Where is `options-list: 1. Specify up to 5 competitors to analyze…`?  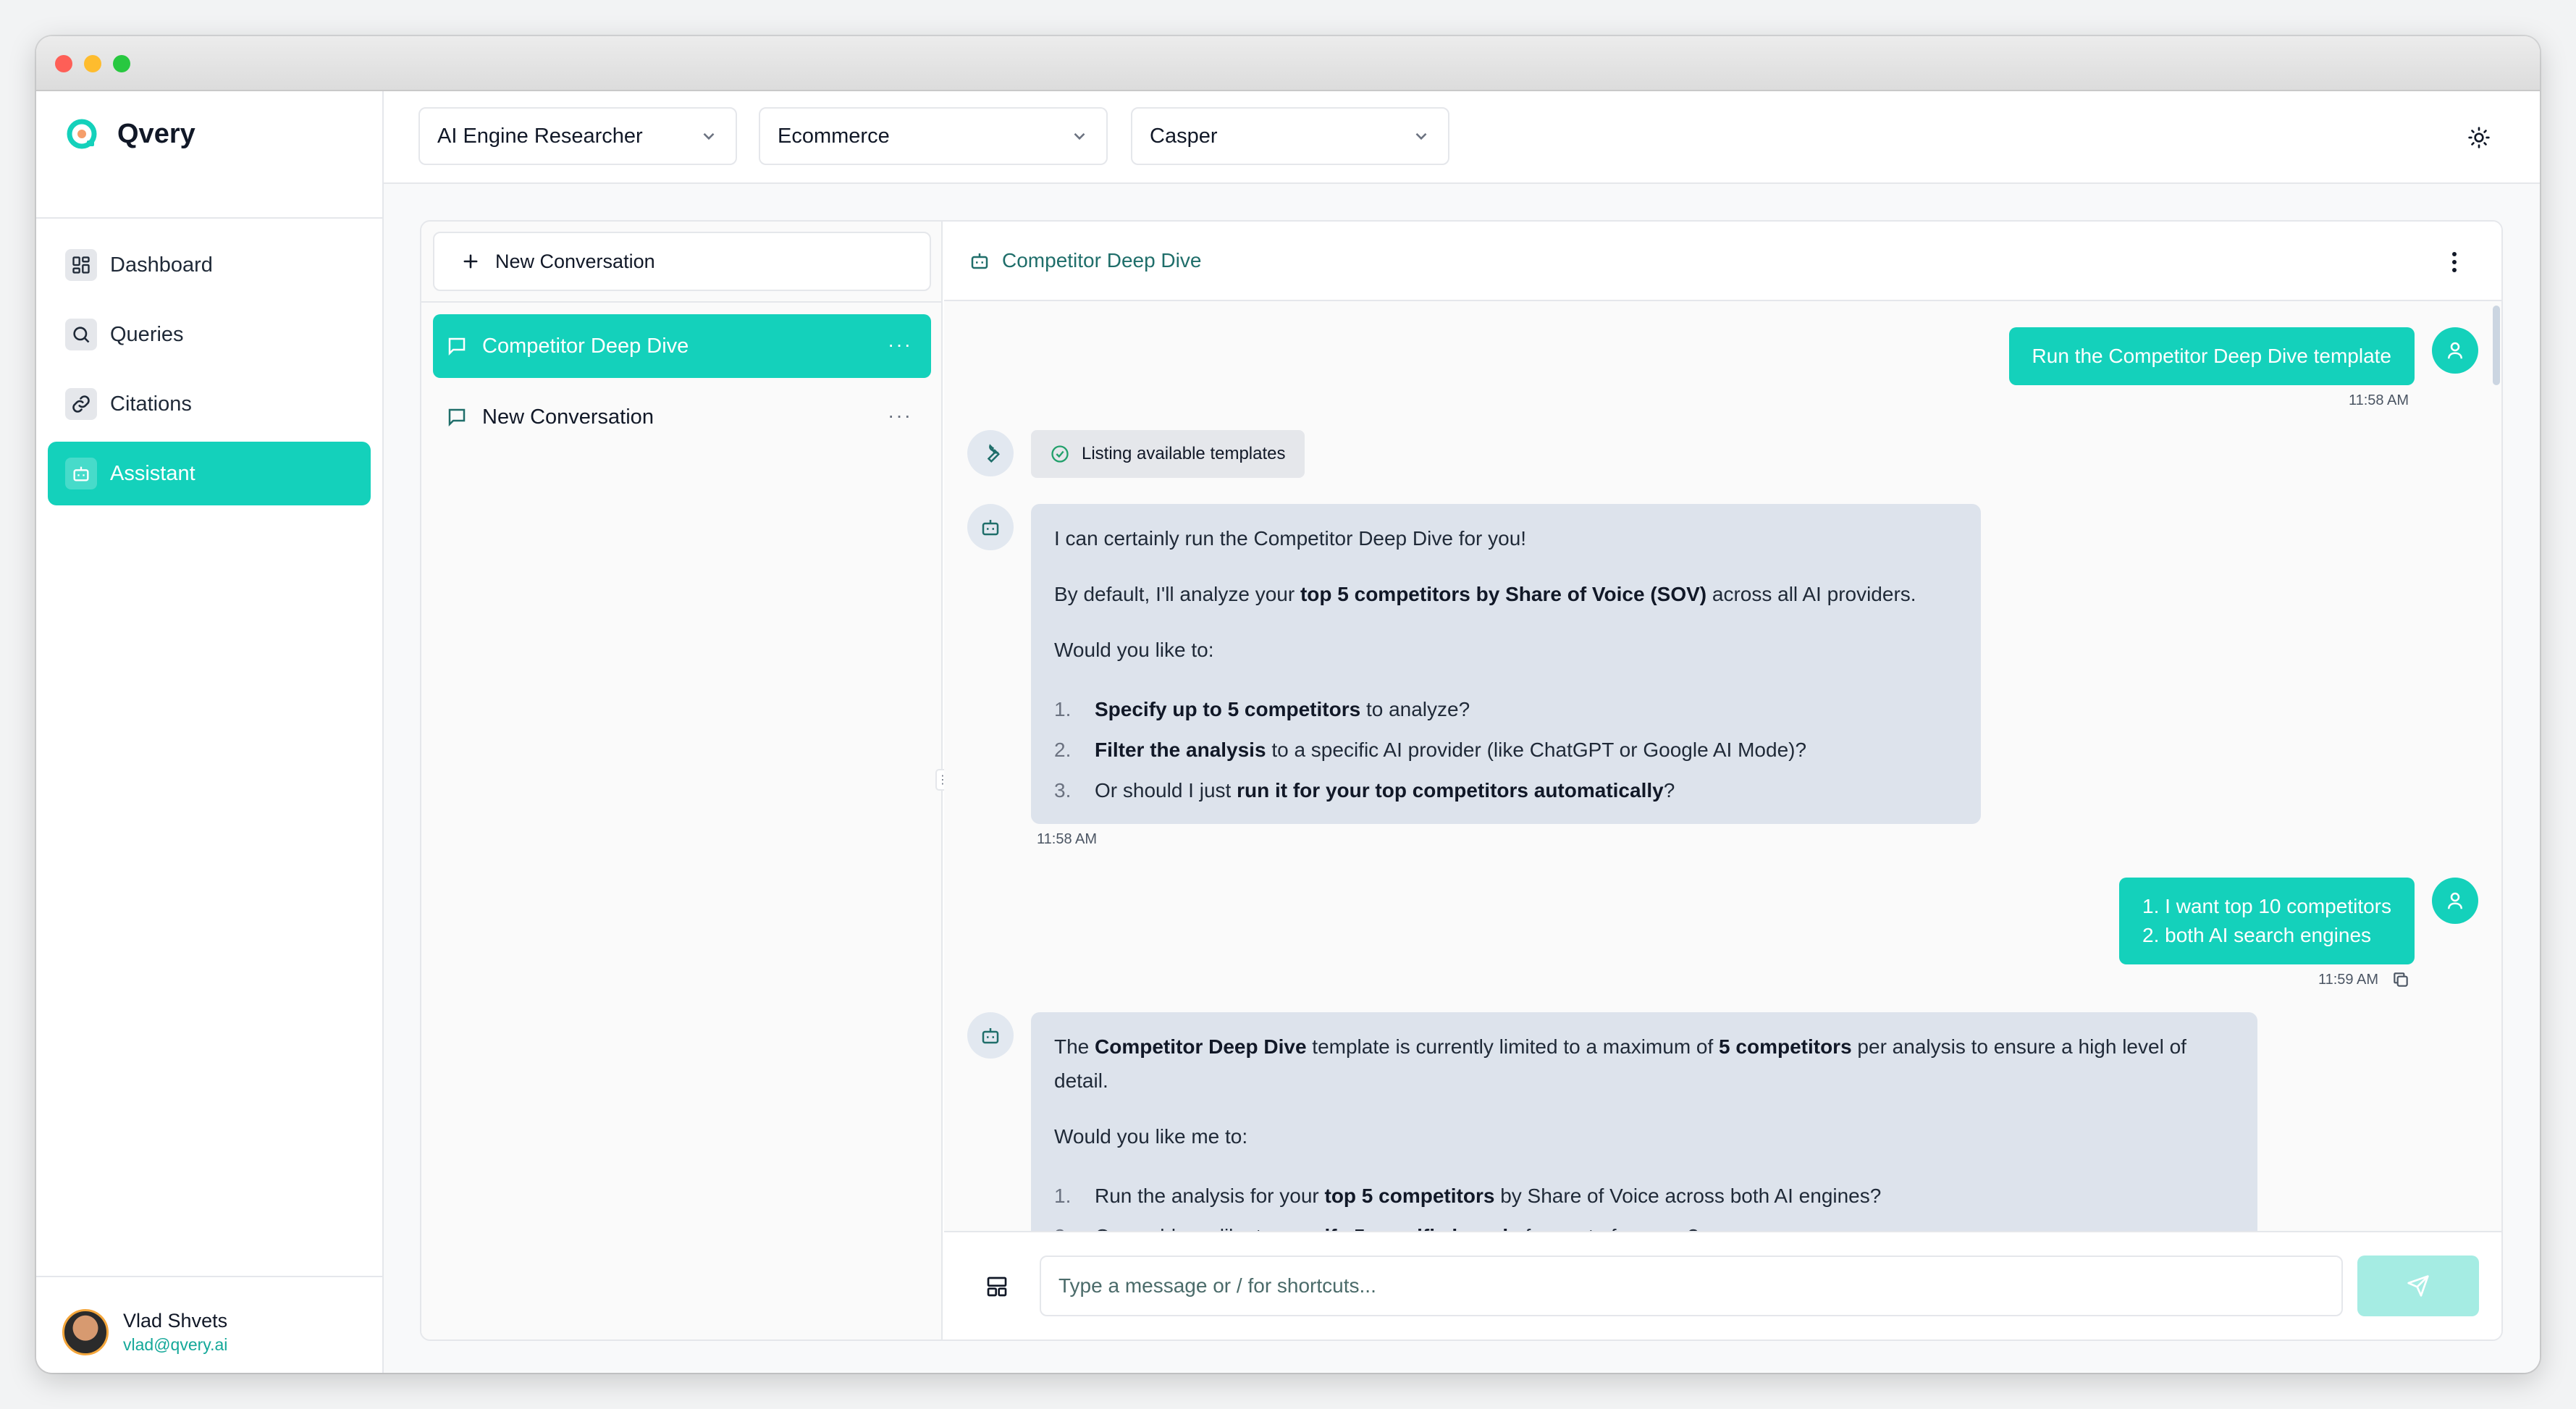
options-list: 1. Specify up to 5 competitors to analyze… is located at coordinates (1506, 750).